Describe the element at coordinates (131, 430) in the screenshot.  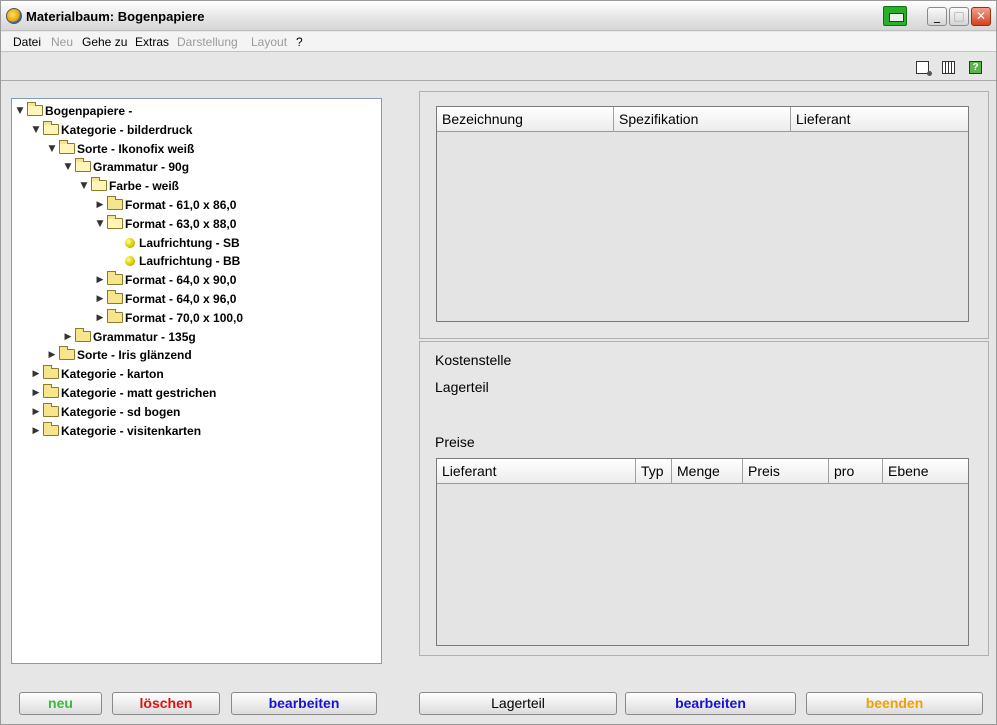
I see `tree-node-label: Kategorie - visitenkarten` at that location.